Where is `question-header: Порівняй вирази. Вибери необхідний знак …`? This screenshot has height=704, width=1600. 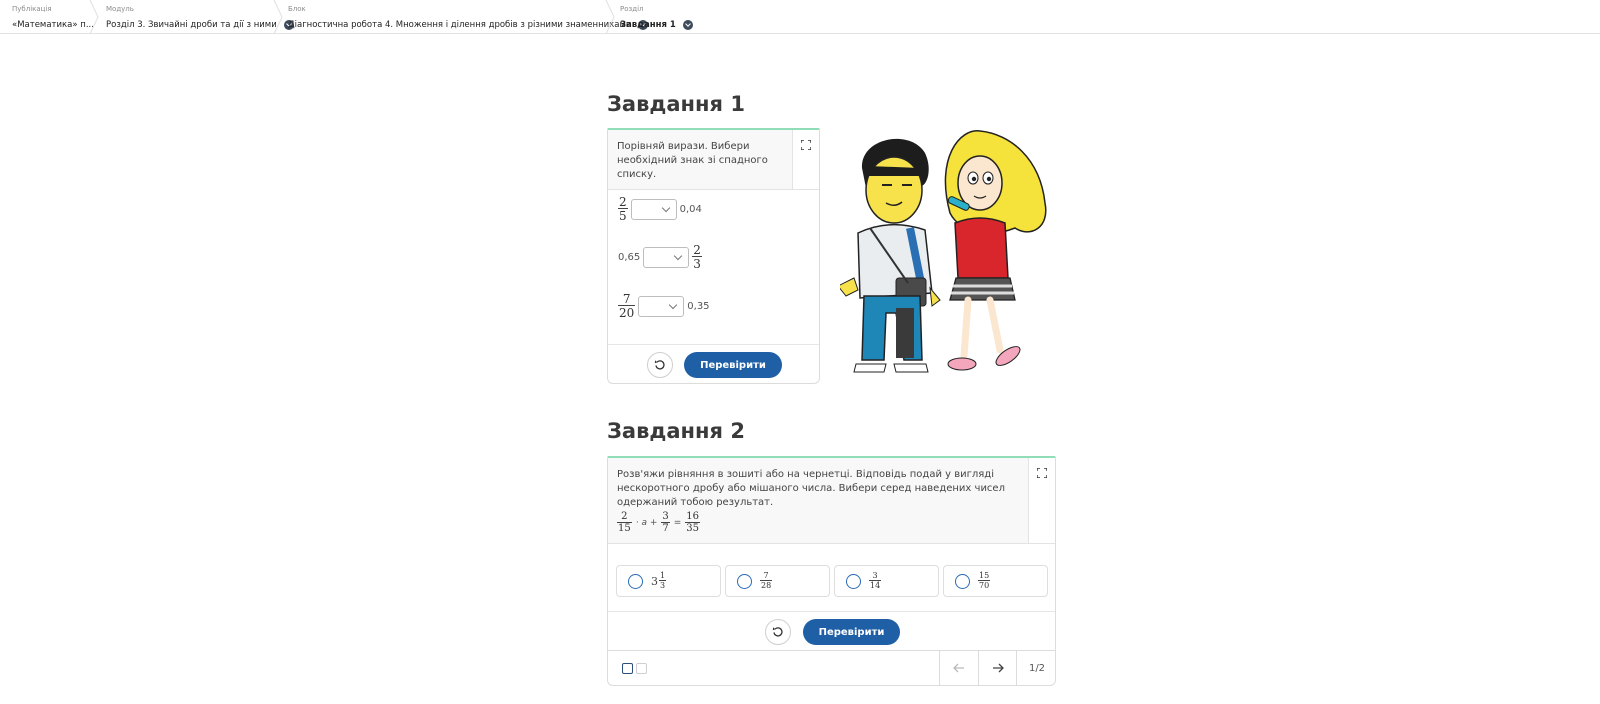
question-header: Порівняй вирази. Вибери необхідний знак … is located at coordinates (713, 160).